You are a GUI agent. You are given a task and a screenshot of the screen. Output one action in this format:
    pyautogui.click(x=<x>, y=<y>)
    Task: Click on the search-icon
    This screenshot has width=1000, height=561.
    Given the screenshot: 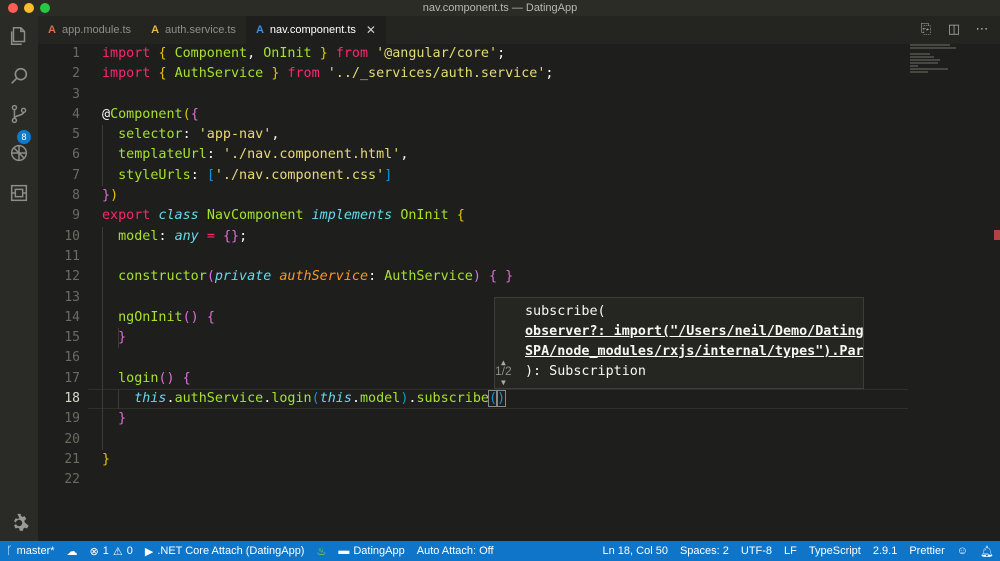 What is the action you would take?
    pyautogui.click(x=19, y=76)
    